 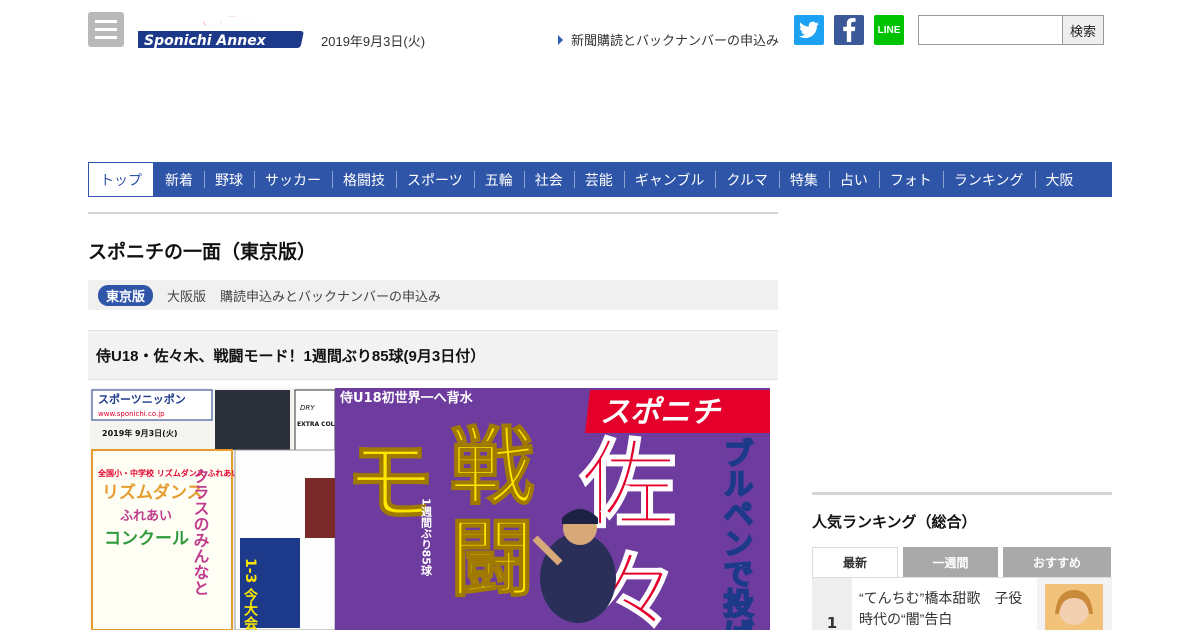 What do you see at coordinates (307, 408) in the screenshot?
I see `dry-label: DRY` at bounding box center [307, 408].